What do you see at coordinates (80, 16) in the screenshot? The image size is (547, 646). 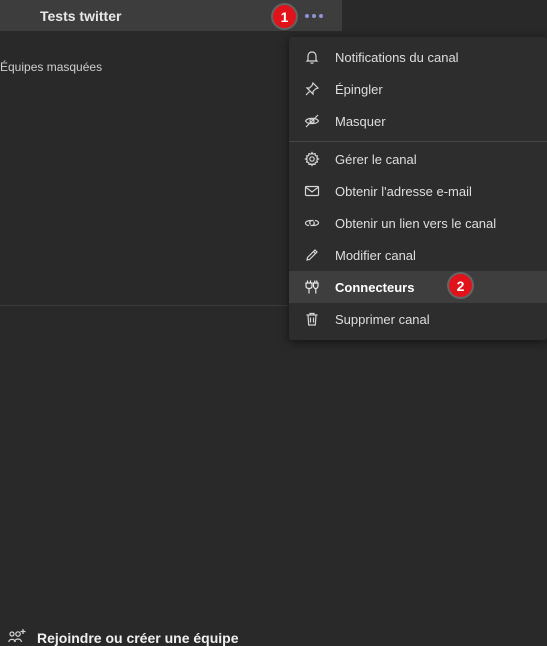 I see `channel-name: Tests twitter` at bounding box center [80, 16].